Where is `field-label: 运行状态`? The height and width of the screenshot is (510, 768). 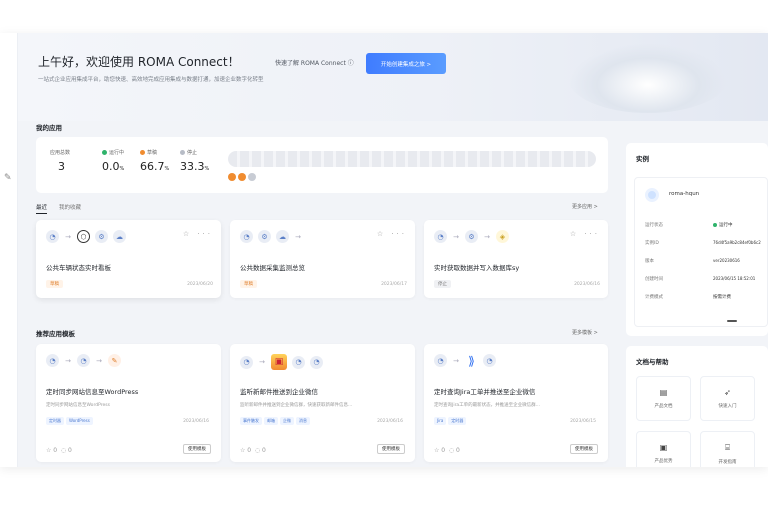
field-label: 运行状态 is located at coordinates (654, 225).